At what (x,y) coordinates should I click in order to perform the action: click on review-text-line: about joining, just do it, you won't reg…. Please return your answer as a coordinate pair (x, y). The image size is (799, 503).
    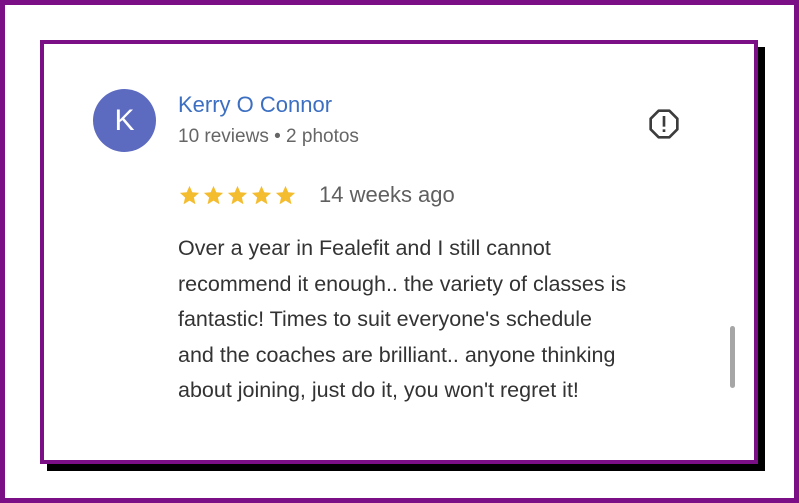
    Looking at the image, I should click on (378, 390).